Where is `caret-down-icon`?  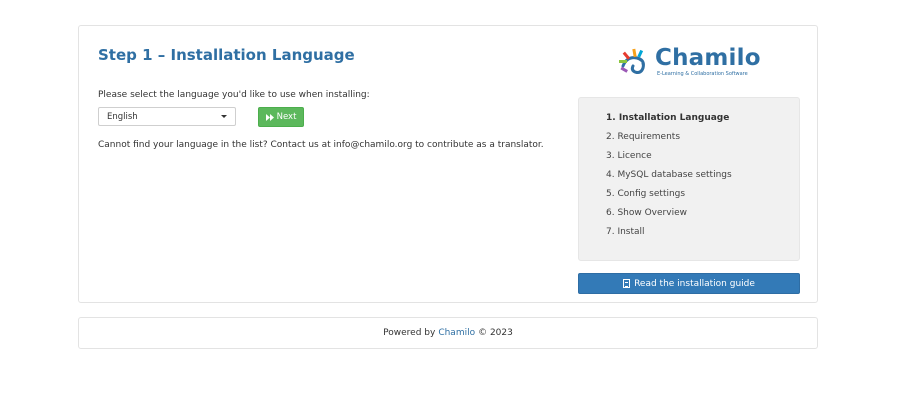 caret-down-icon is located at coordinates (224, 116).